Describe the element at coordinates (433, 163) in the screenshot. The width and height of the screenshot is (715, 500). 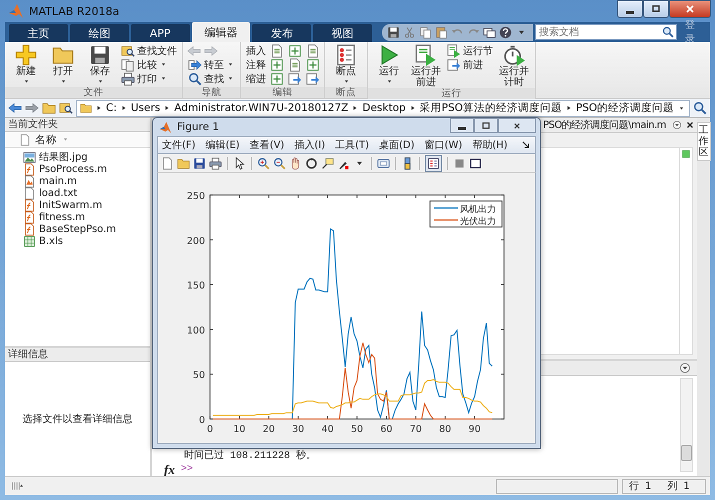
I see `legend-toggle-button` at that location.